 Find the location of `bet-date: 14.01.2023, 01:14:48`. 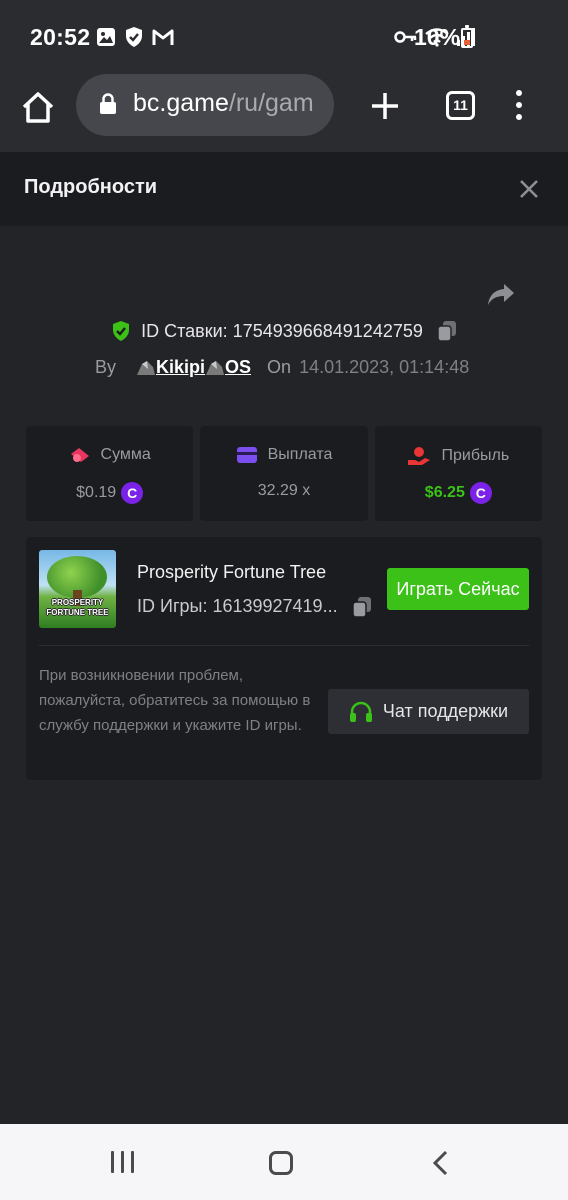

bet-date: 14.01.2023, 01:14:48 is located at coordinates (384, 367).